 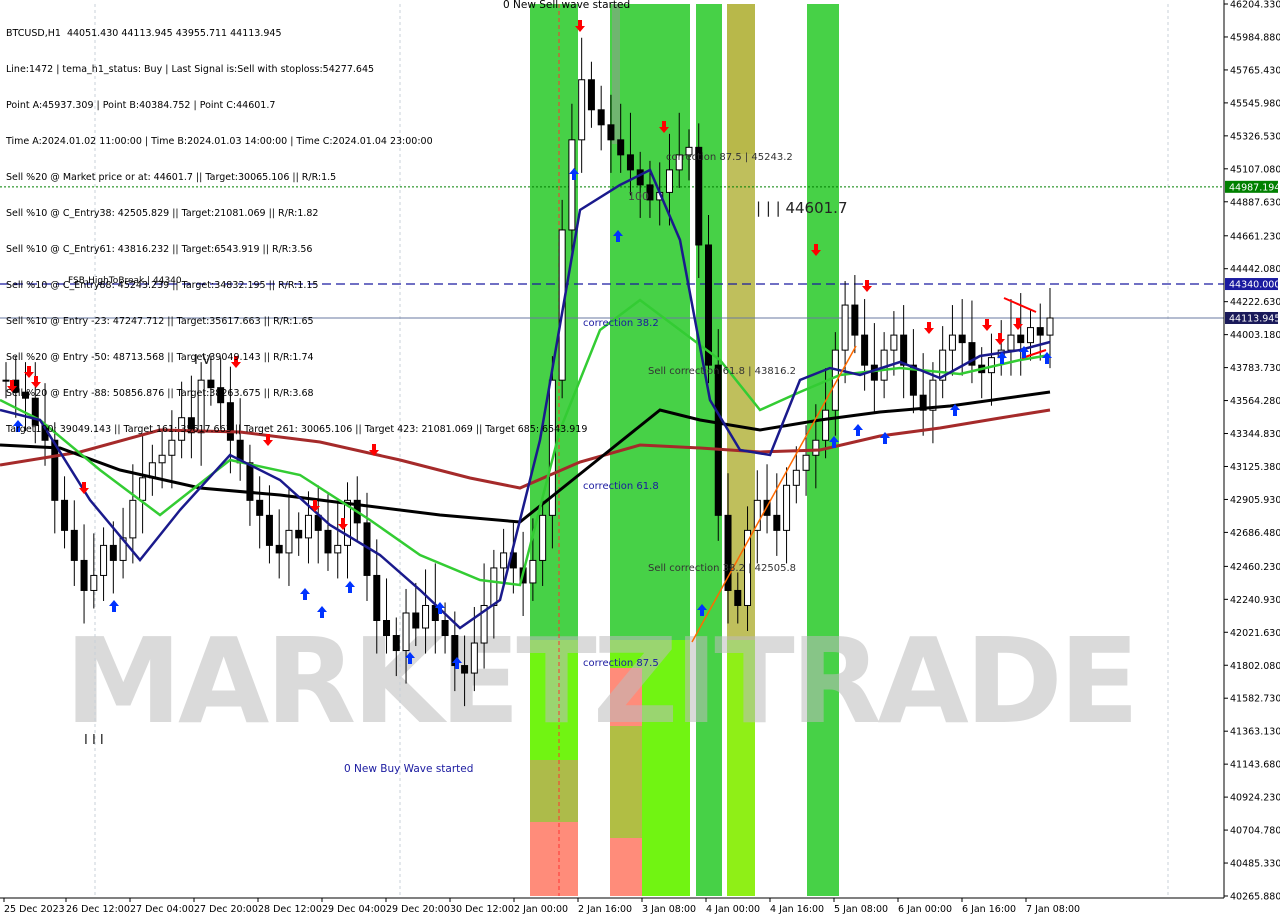 I want to click on wave-iii-label: I I I, so click(x=94, y=740).